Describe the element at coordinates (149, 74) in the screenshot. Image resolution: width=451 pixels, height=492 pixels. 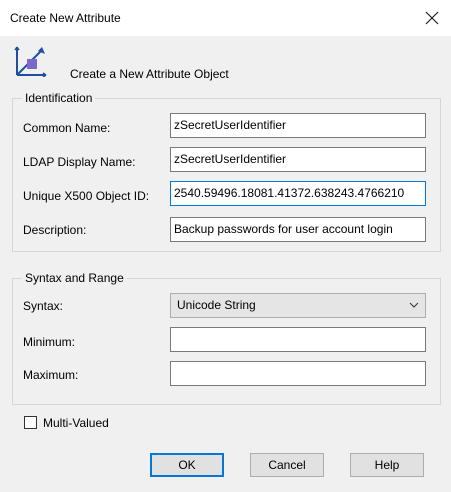
I see `header-text: Create a New Attribute Object` at that location.